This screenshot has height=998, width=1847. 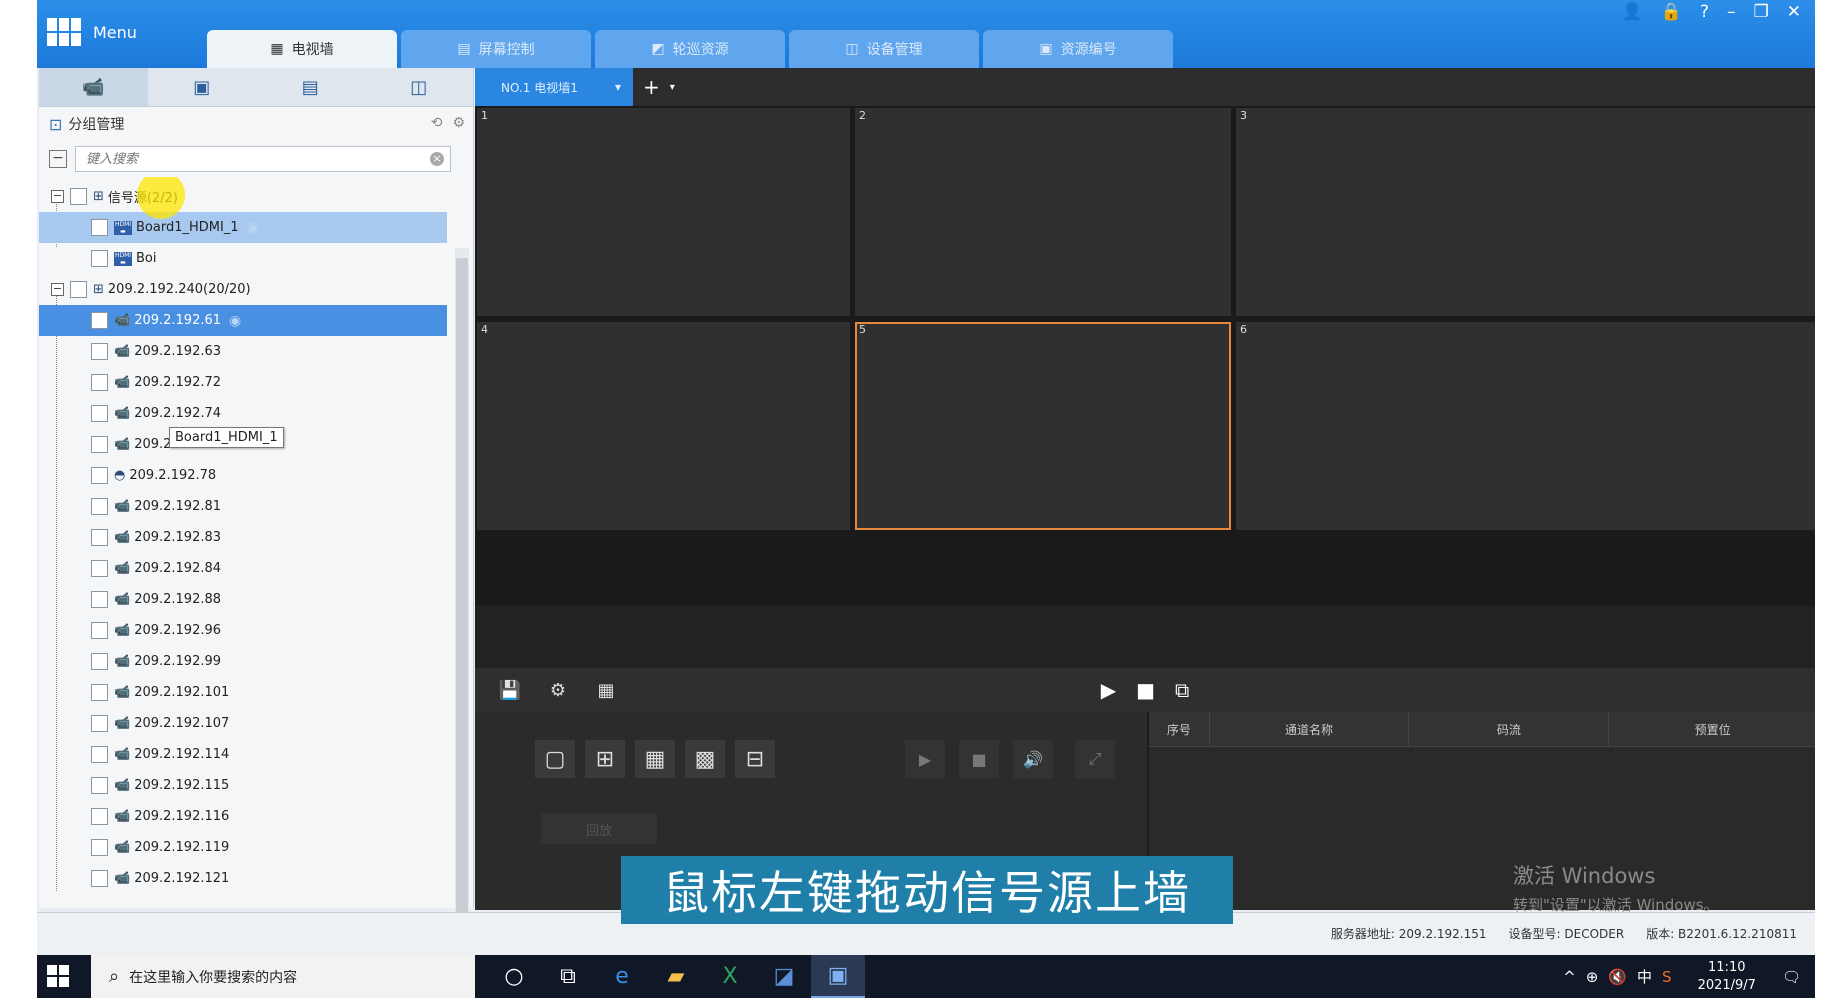 I want to click on layout-icon: ▦, so click(x=606, y=690).